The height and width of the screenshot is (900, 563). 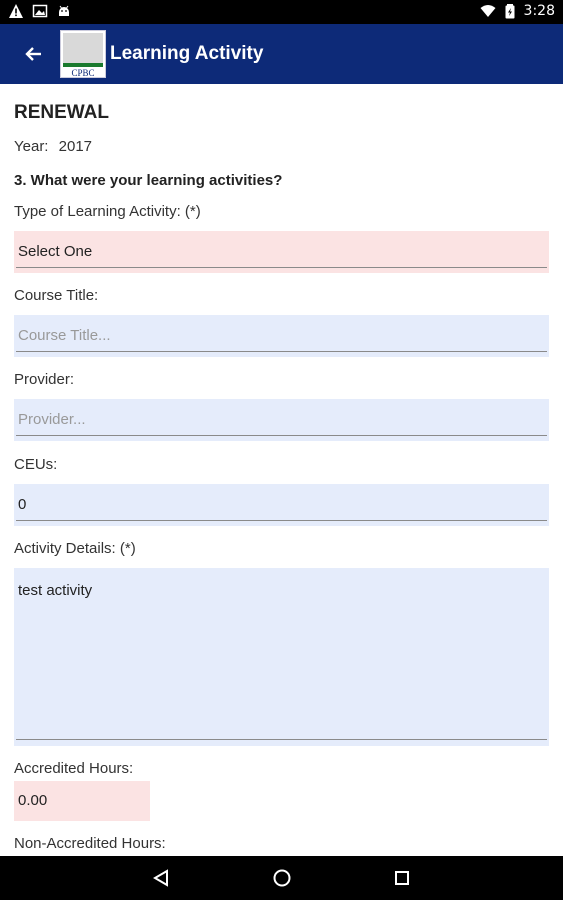 What do you see at coordinates (90, 843) in the screenshot?
I see `non-accredited-hours-label: Non-Accredited Hours:` at bounding box center [90, 843].